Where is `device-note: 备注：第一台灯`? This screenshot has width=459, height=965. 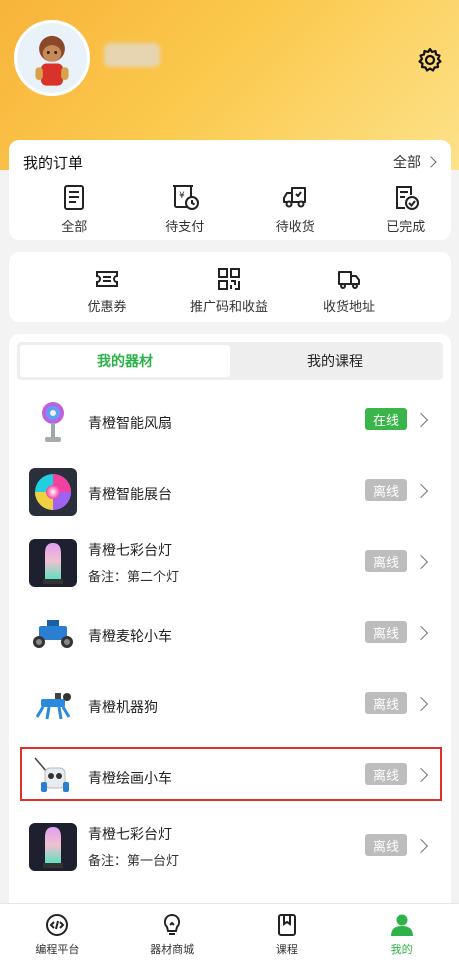
device-note: 备注：第一台灯 is located at coordinates (134, 861).